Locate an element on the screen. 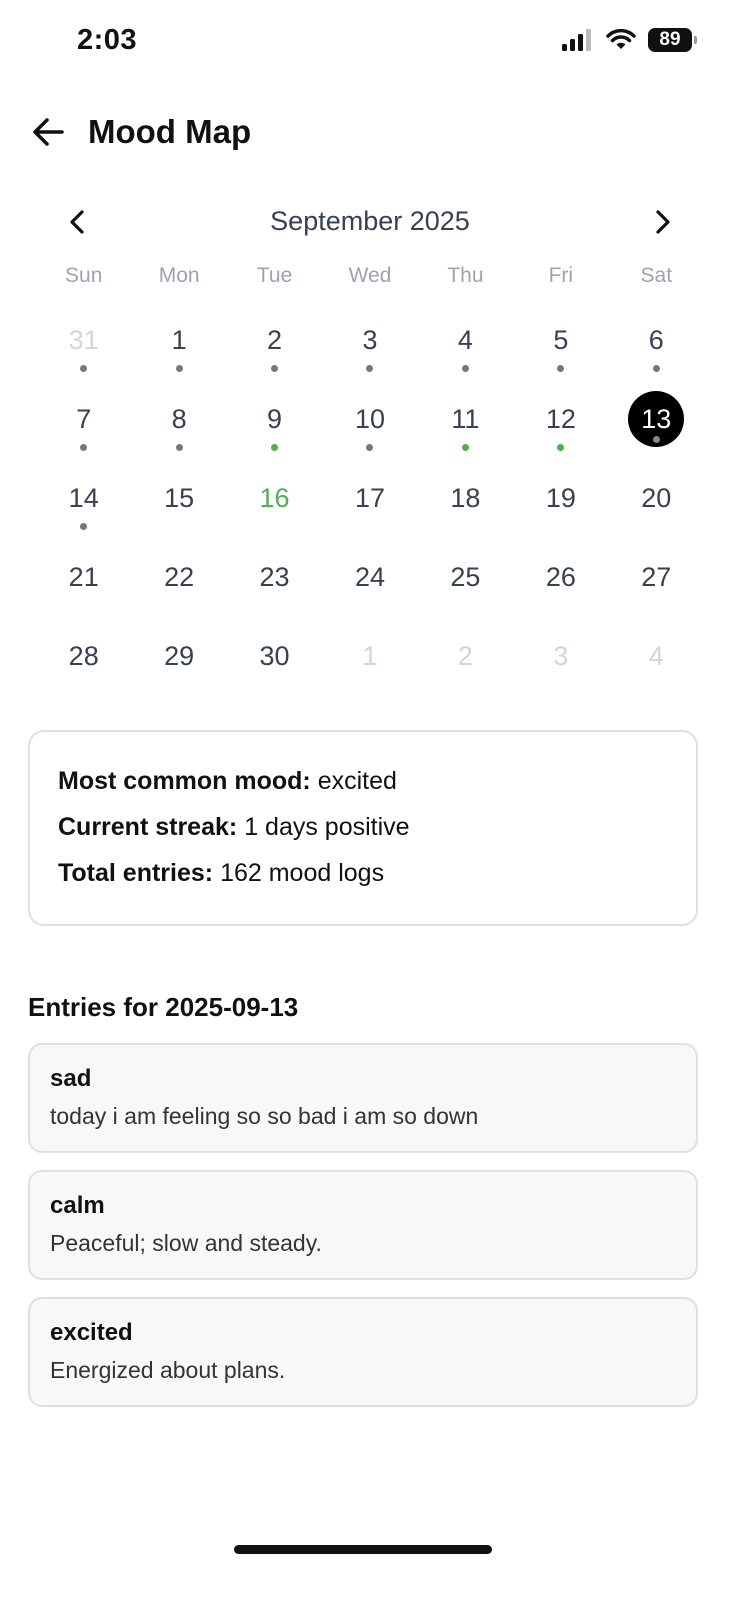  calendar-day: 9 is located at coordinates (274, 430).